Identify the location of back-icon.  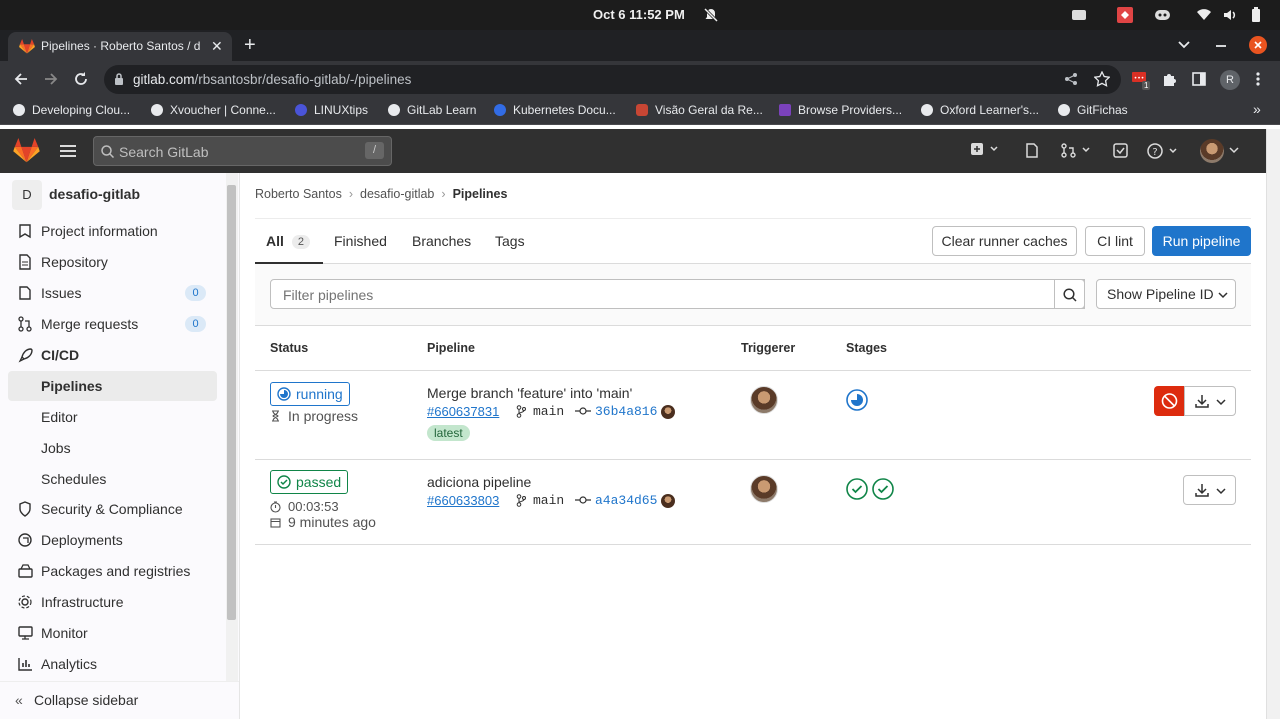
(21, 79).